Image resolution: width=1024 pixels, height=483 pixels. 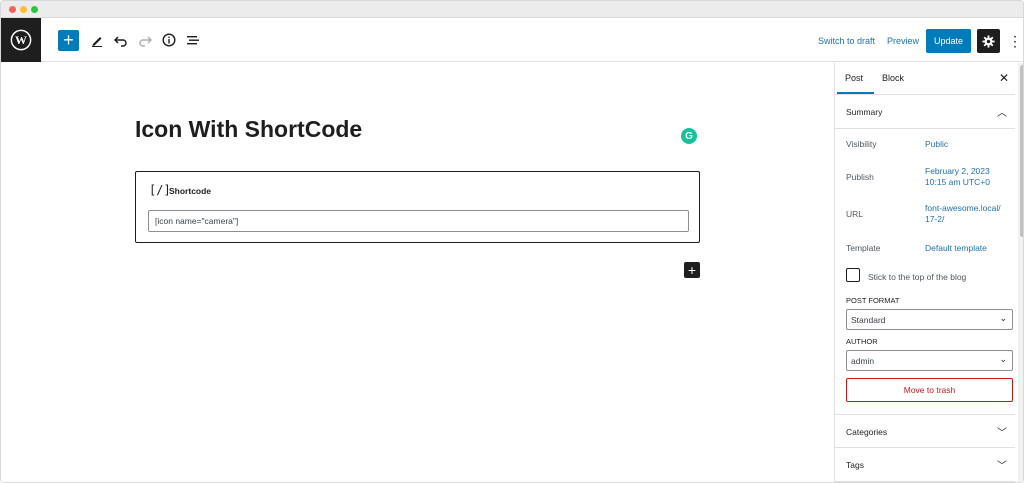 What do you see at coordinates (965, 214) in the screenshot?
I see `url-value: font-awesome.local/17-2/` at bounding box center [965, 214].